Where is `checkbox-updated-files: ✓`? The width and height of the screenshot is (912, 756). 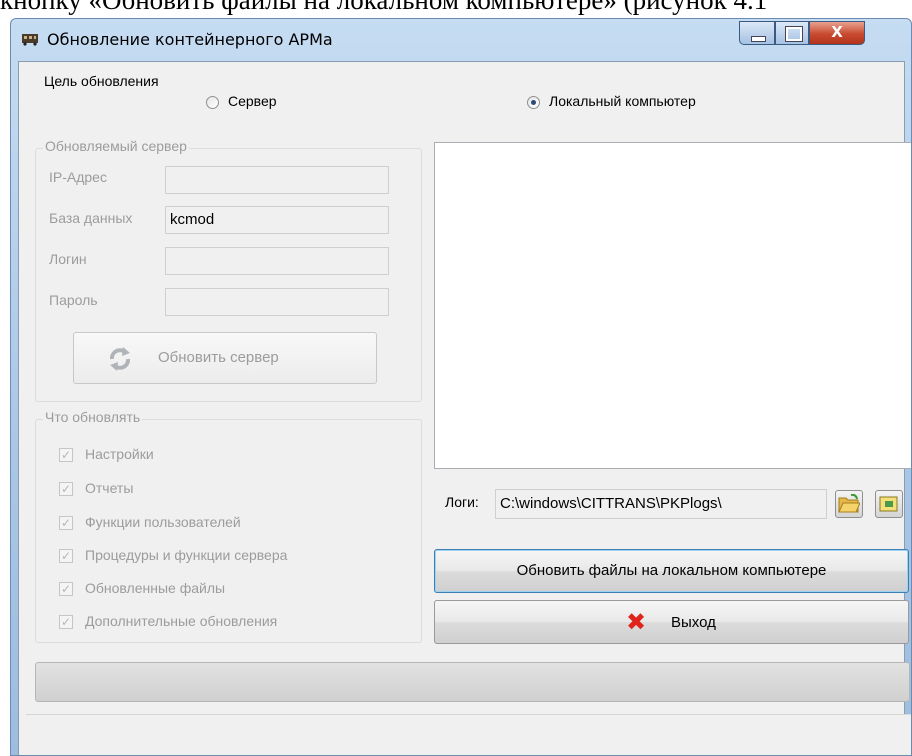 checkbox-updated-files: ✓ is located at coordinates (66, 589).